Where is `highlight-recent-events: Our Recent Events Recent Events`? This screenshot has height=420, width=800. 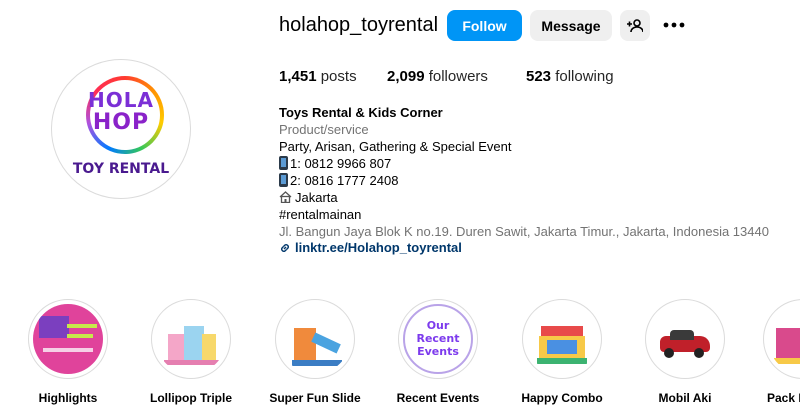 highlight-recent-events: Our Recent Events Recent Events is located at coordinates (438, 352).